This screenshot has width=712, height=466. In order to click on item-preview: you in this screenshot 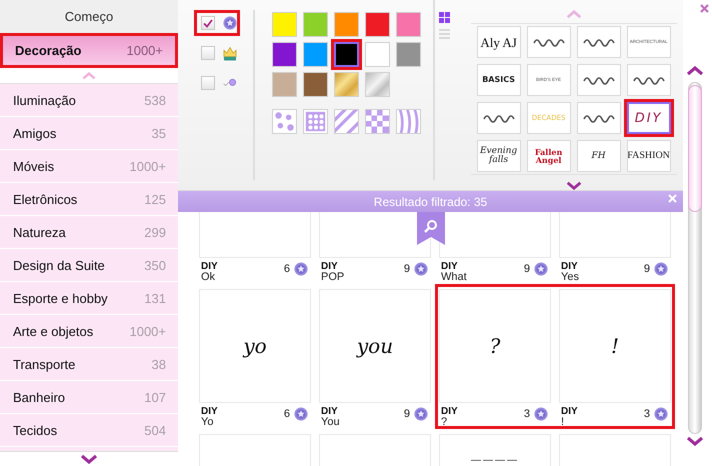, I will do `click(375, 346)`.